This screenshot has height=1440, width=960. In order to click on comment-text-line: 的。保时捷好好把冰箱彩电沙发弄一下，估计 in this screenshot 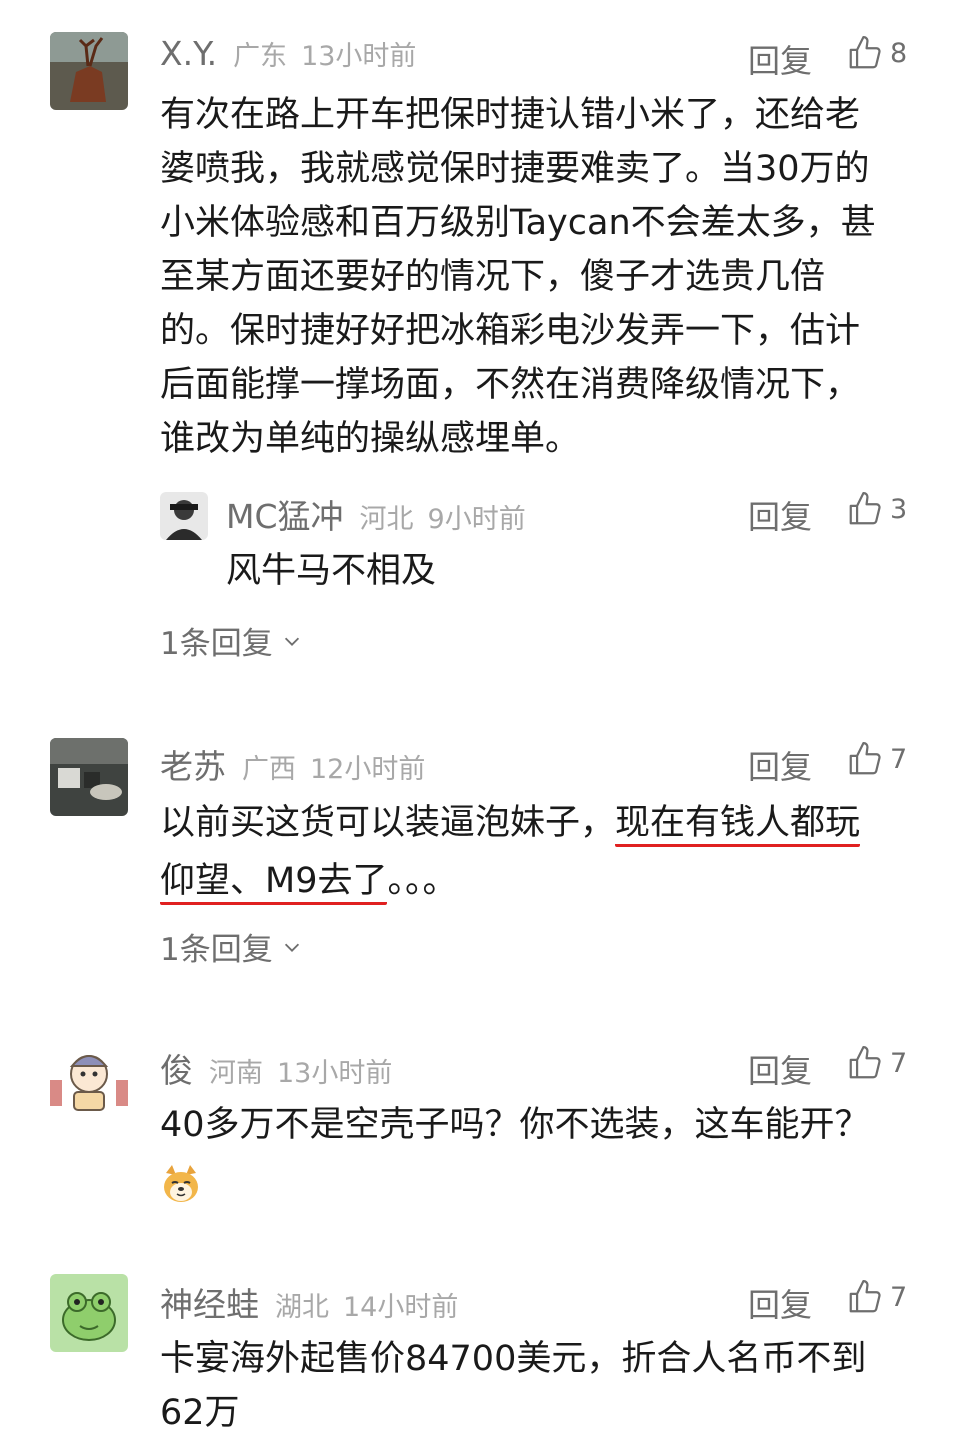, I will do `click(510, 331)`.